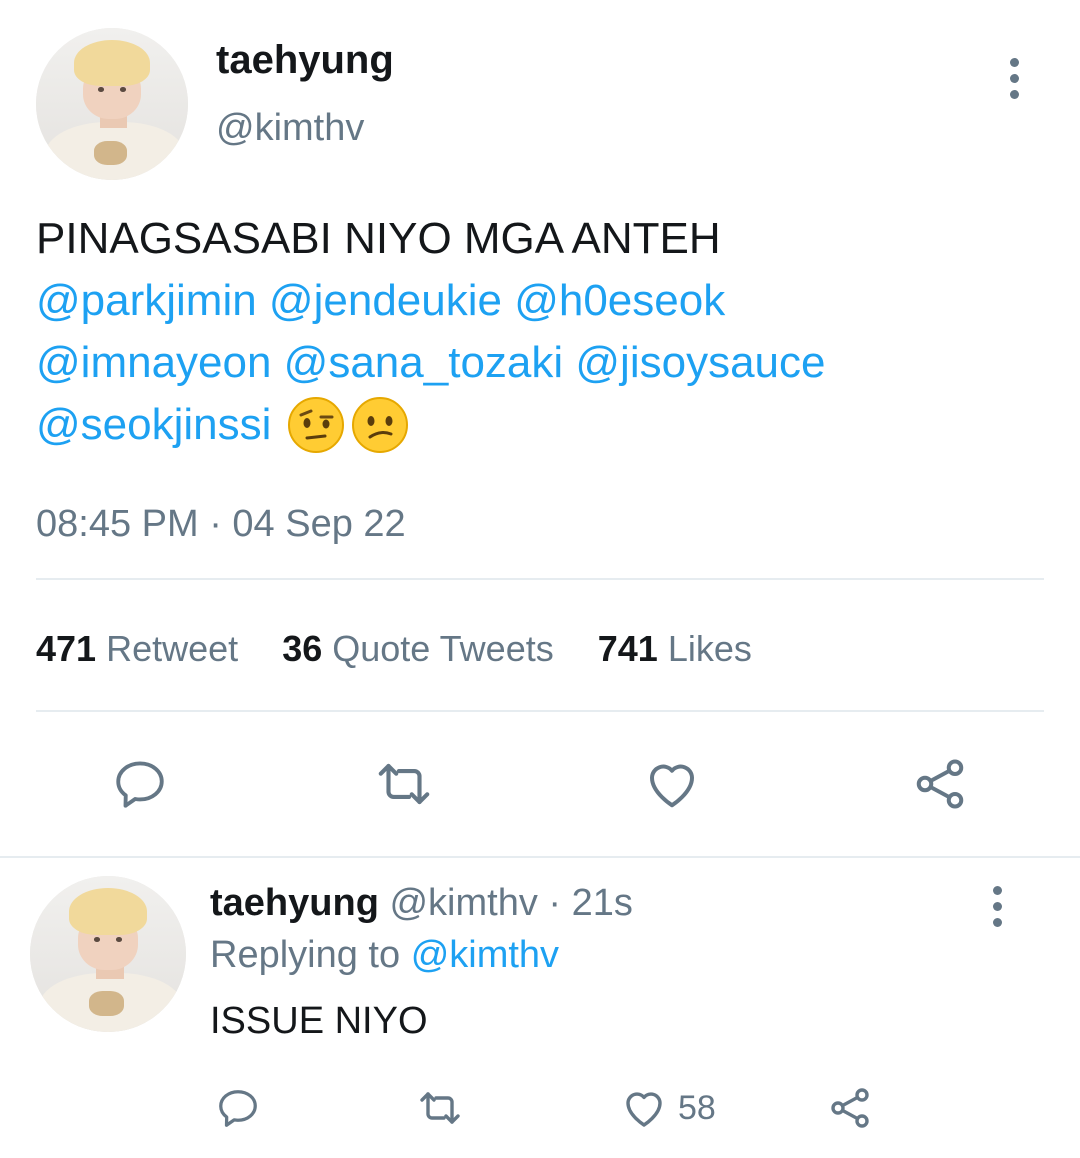  I want to click on engagement-stats: 471 Retweet 36 Quote Tweets 741 Likes, so click(394, 649).